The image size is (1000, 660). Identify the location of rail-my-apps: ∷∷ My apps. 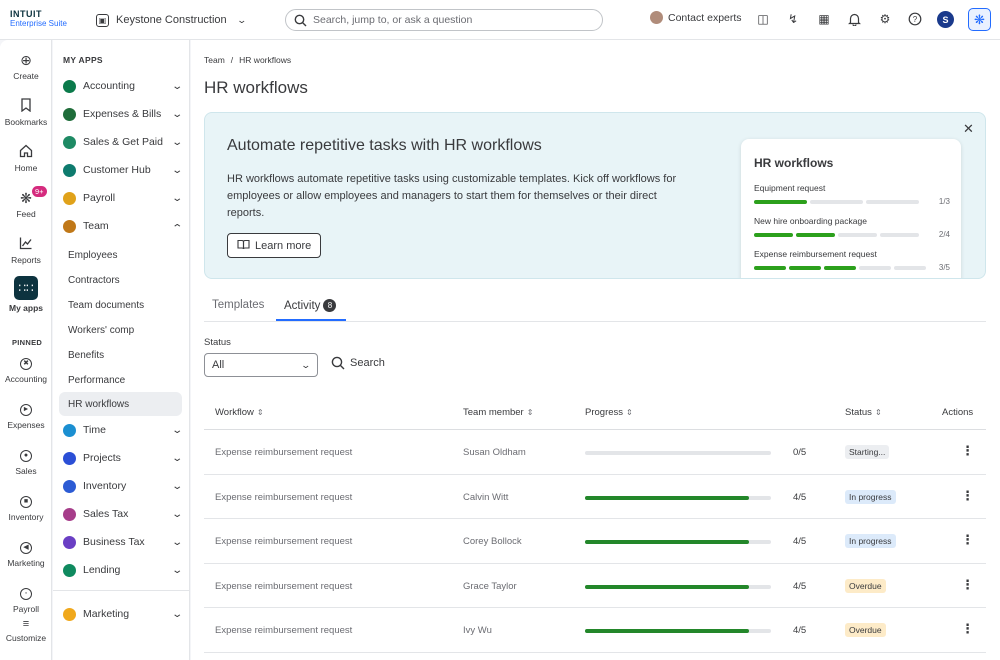
(26, 294).